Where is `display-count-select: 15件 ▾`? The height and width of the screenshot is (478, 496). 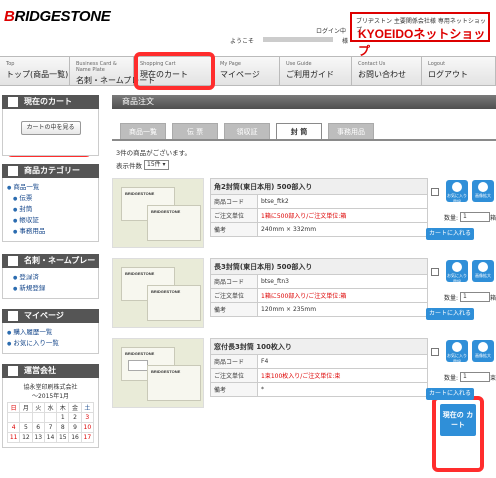
display-count-select: 15件 ▾ is located at coordinates (156, 165).